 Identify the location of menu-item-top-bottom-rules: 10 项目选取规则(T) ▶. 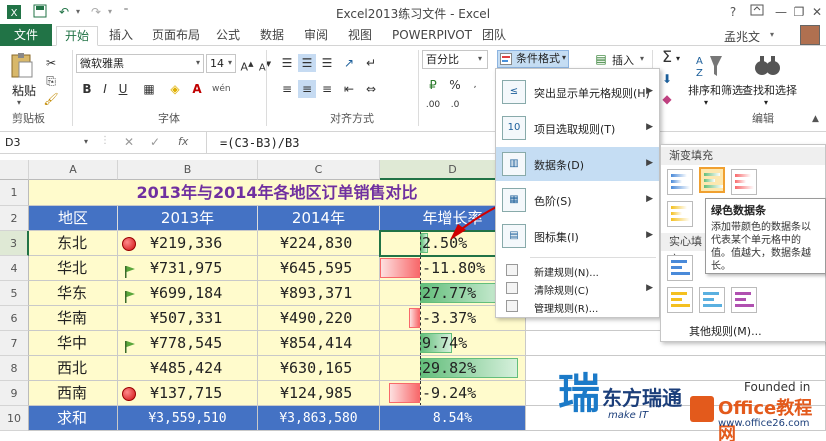
(577, 128).